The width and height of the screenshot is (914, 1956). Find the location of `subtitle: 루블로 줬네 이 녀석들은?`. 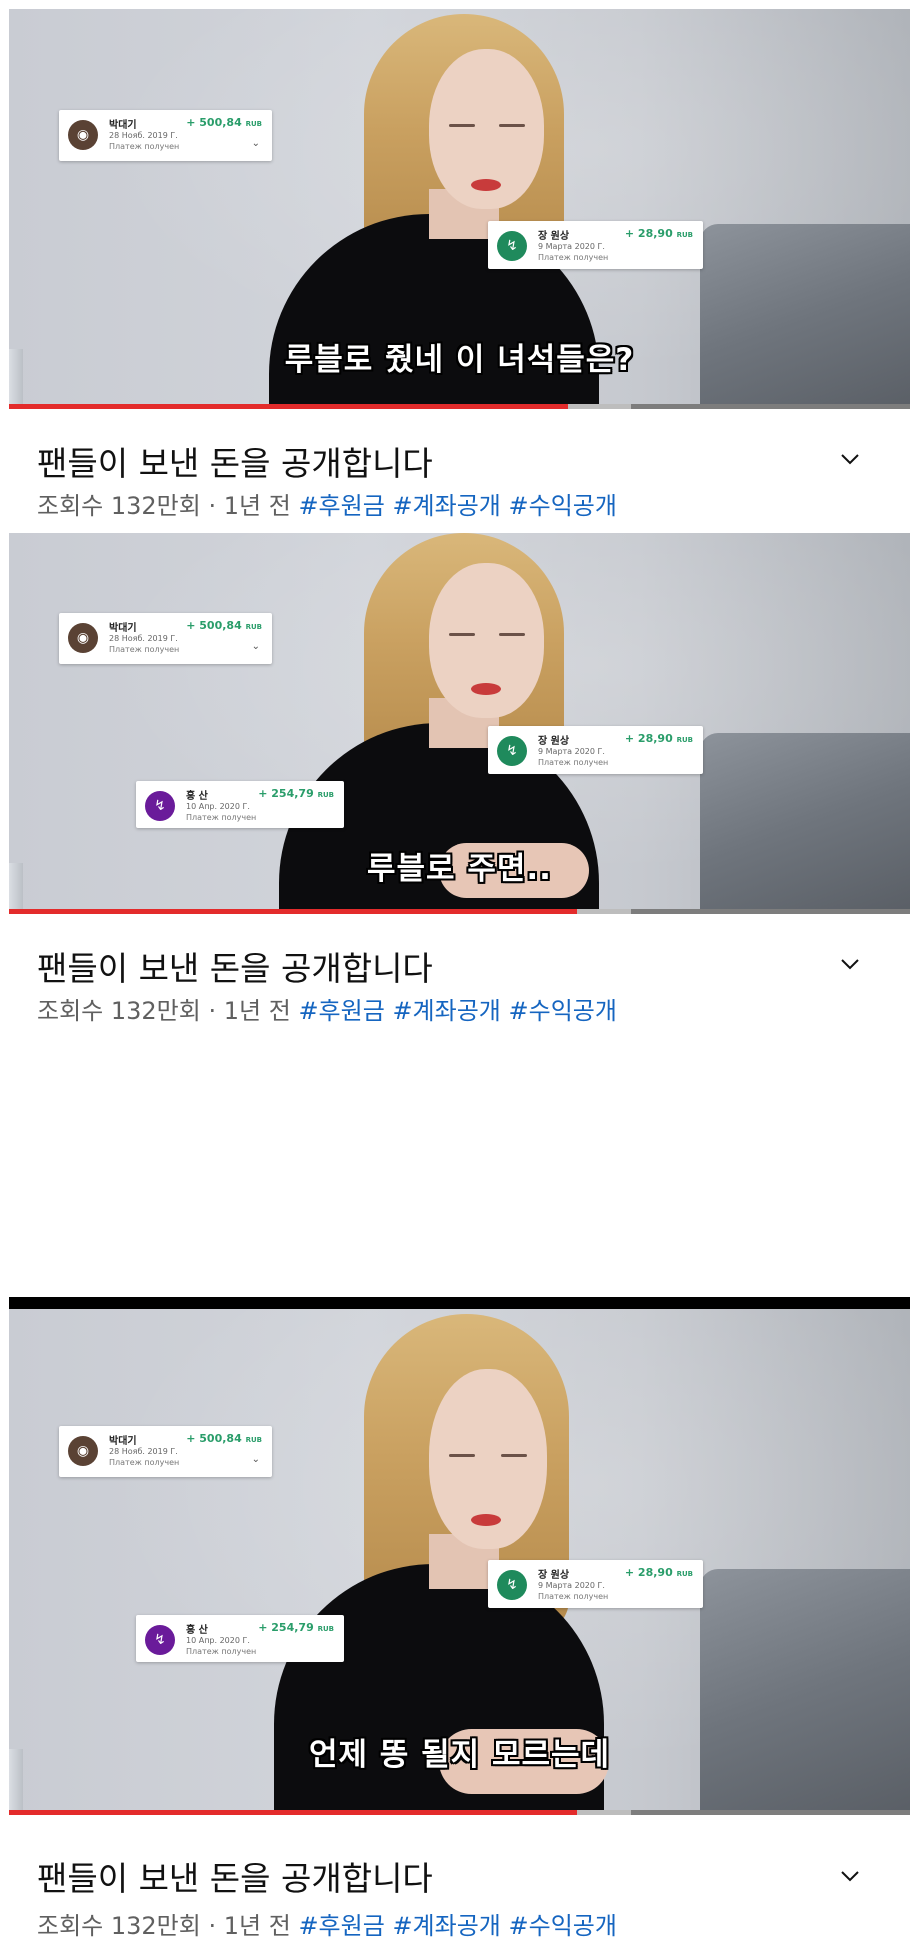

subtitle: 루블로 줬네 이 녀석들은? is located at coordinates (459, 360).